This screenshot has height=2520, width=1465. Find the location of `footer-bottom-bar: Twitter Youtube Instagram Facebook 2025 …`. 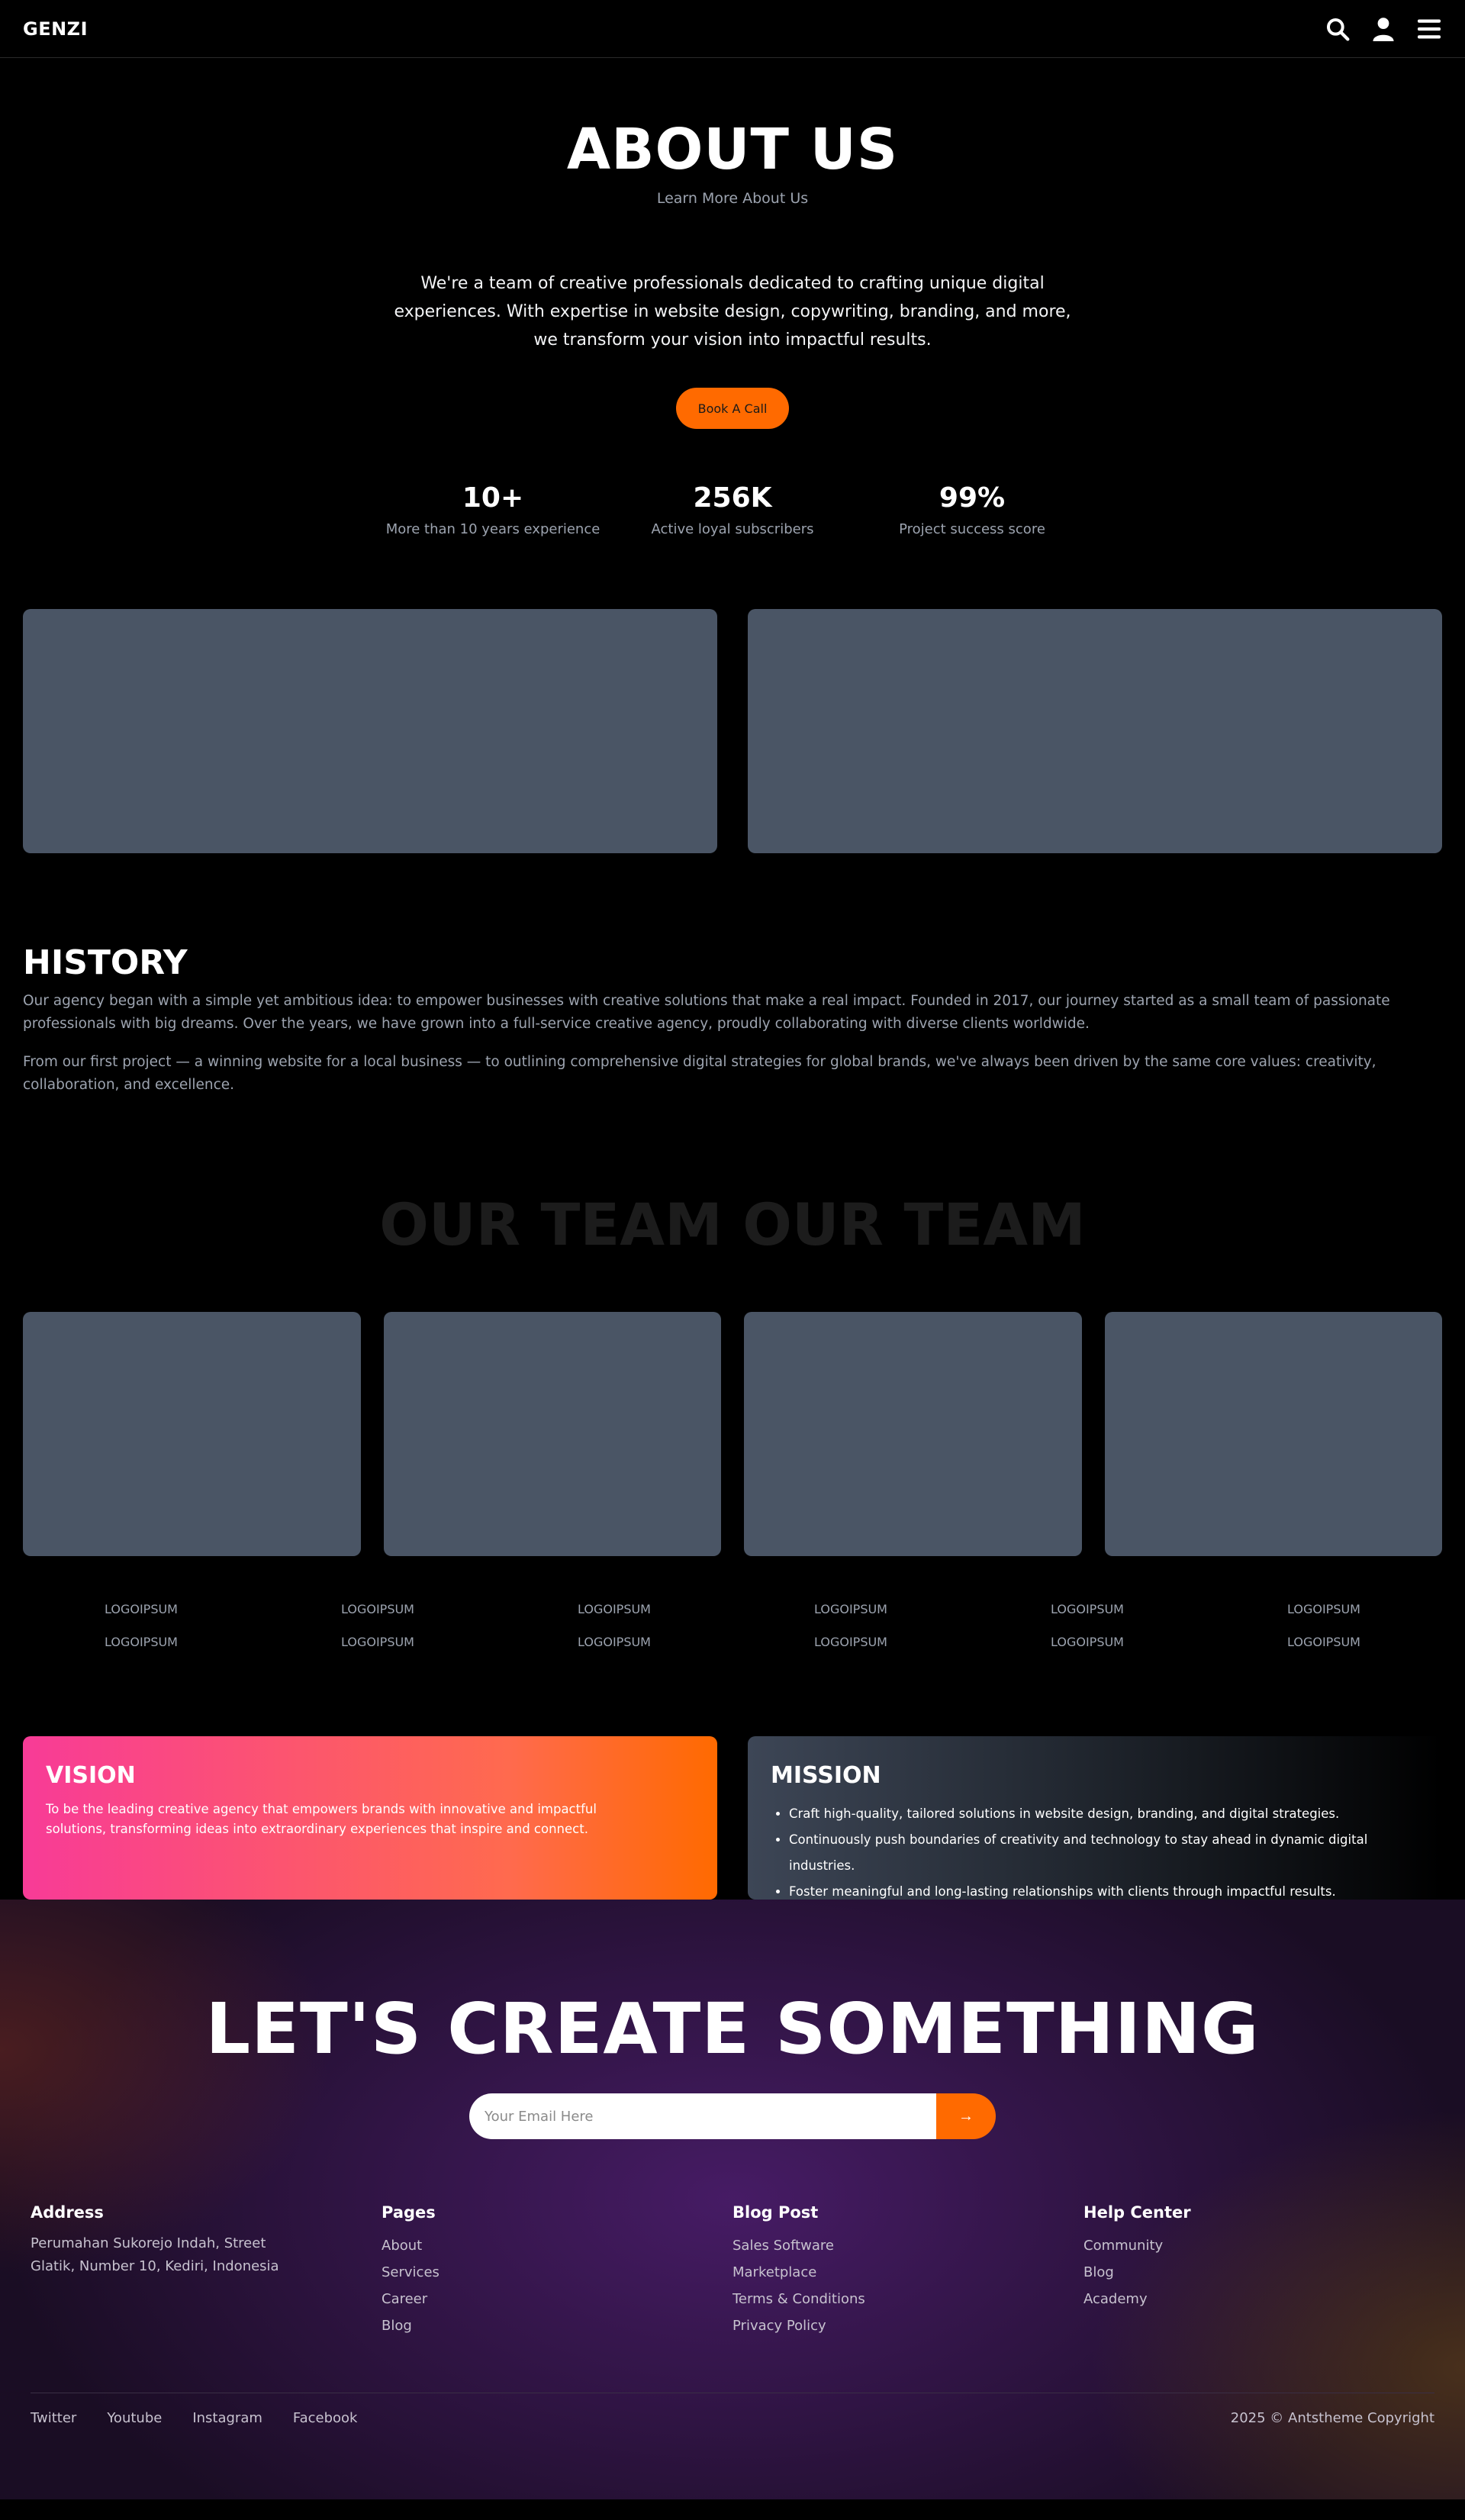

footer-bottom-bar: Twitter Youtube Instagram Facebook 2025 … is located at coordinates (732, 2409).